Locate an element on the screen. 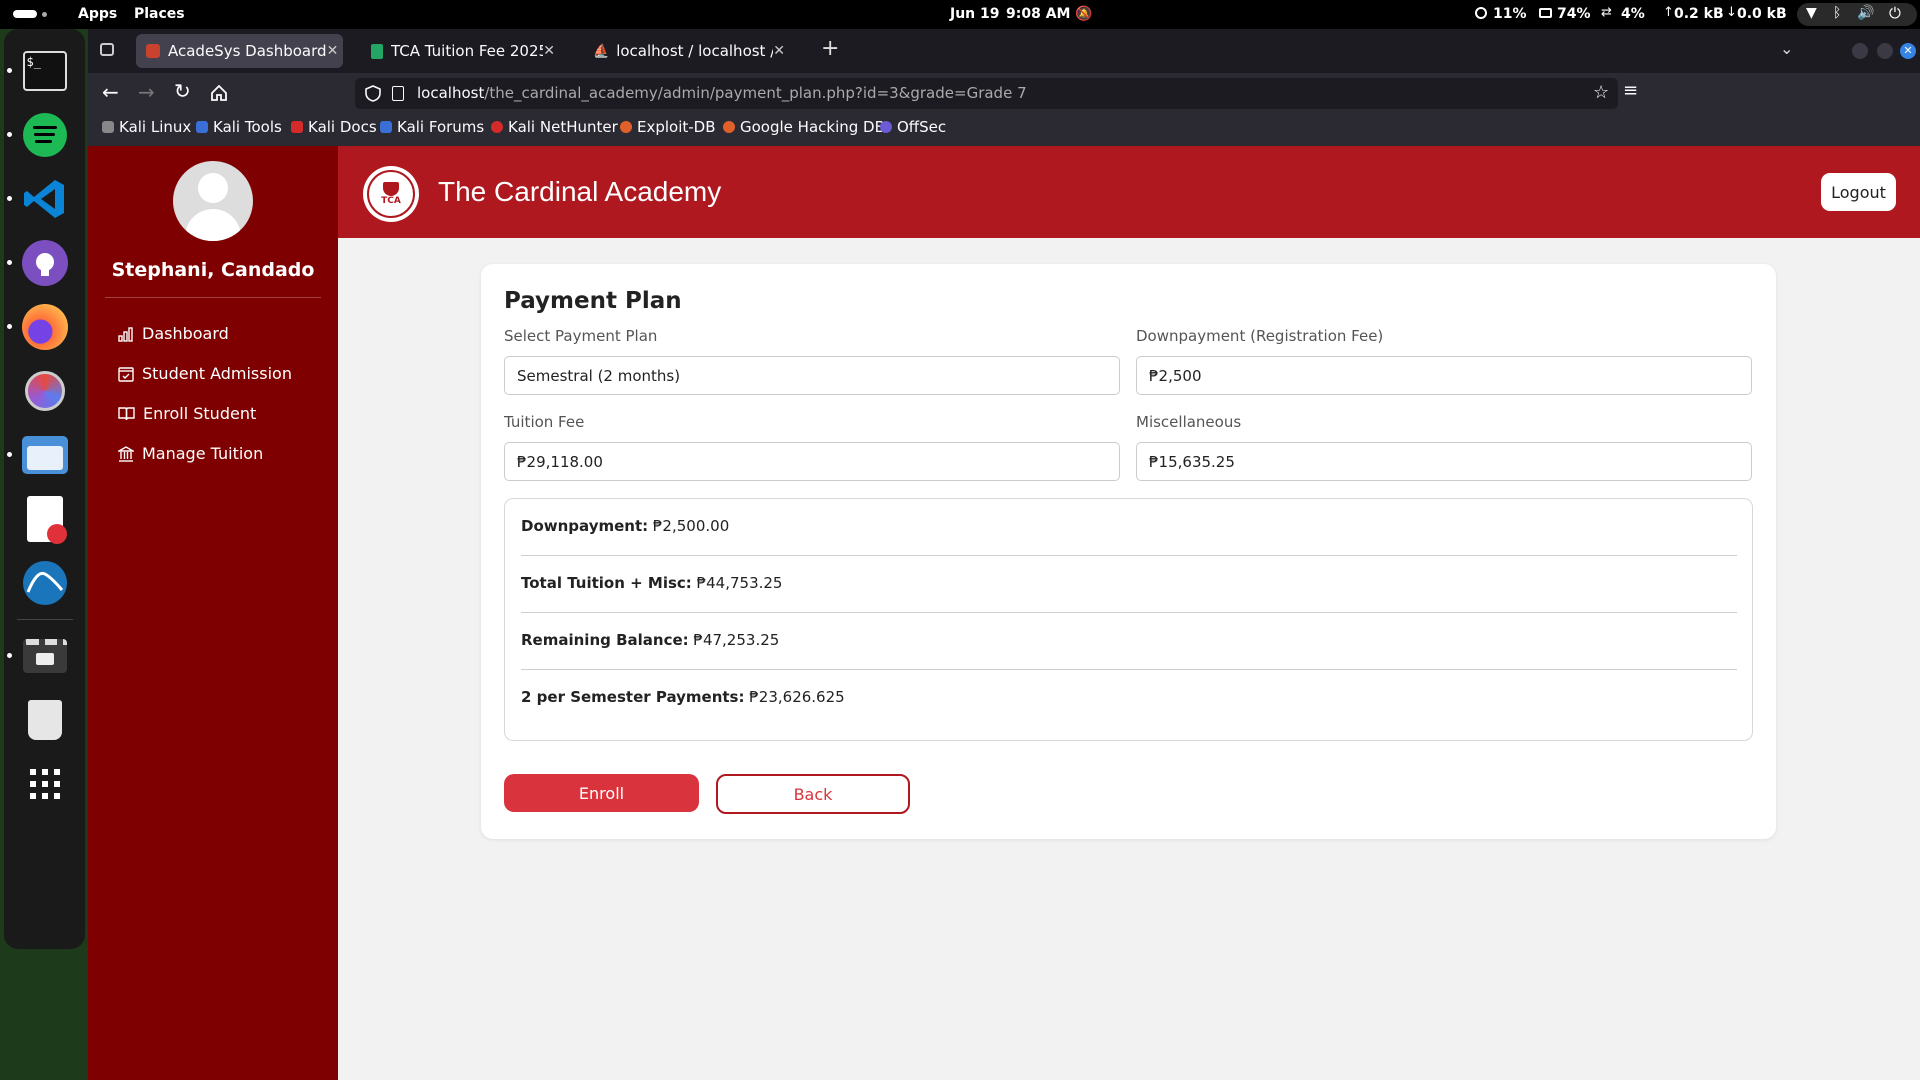 This screenshot has width=1920, height=1080. minimize-button is located at coordinates (1860, 51).